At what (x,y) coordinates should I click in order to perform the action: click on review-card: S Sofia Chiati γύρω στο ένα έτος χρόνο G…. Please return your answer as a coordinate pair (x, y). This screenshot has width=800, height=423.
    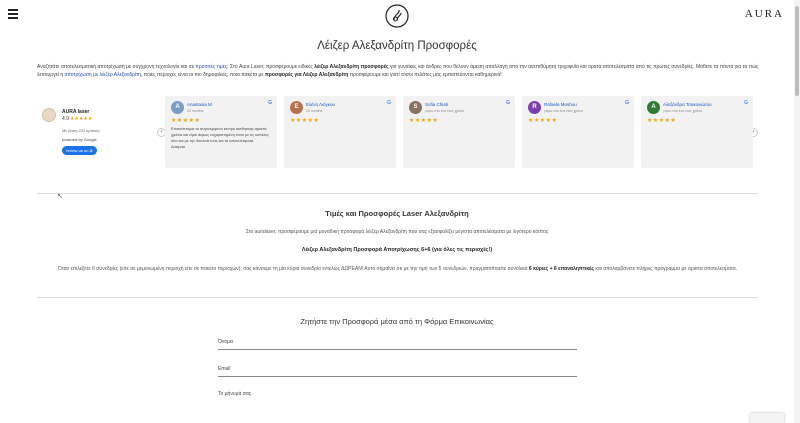
    Looking at the image, I should click on (459, 132).